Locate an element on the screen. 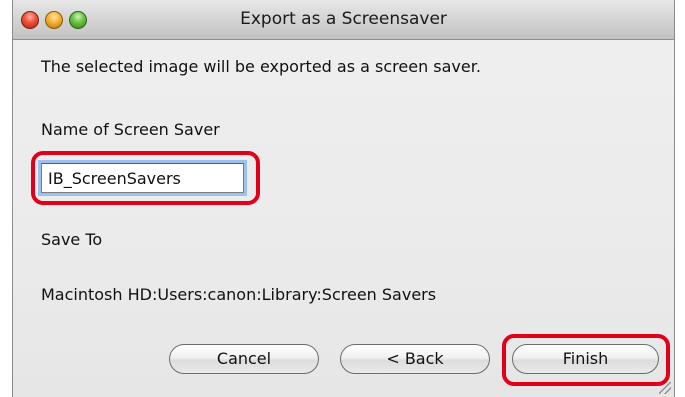 The height and width of the screenshot is (397, 685). window-title: Export as a Screensaver is located at coordinates (343, 19).